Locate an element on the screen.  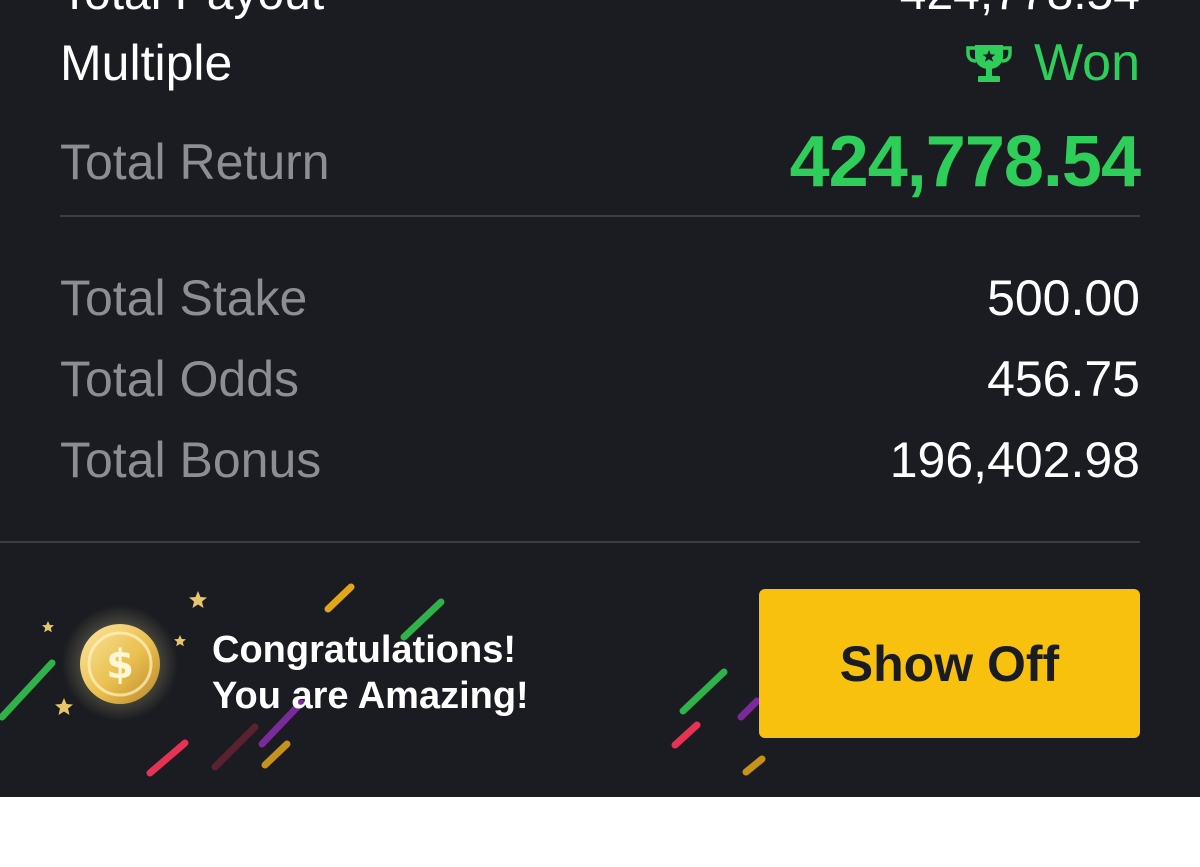
status-badge: Won is located at coordinates (1053, 63).